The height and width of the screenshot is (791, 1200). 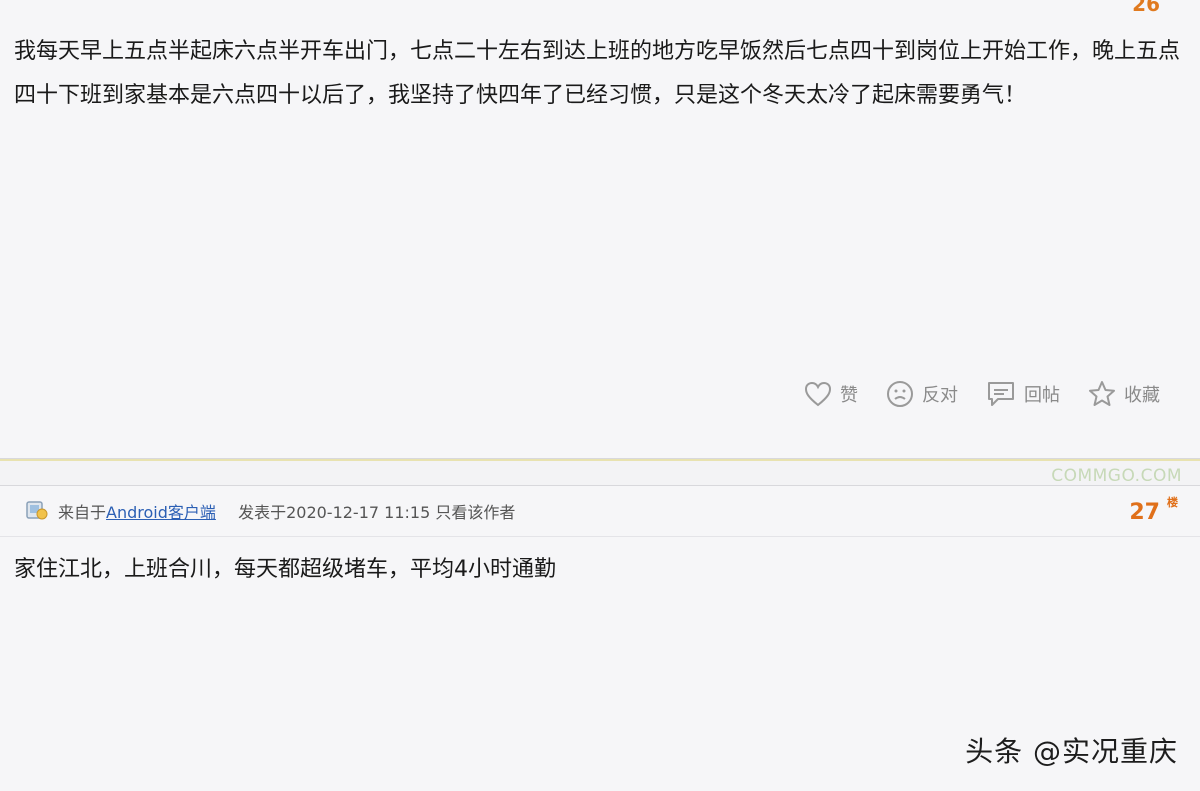 I want to click on like-button: 赞, so click(x=831, y=394).